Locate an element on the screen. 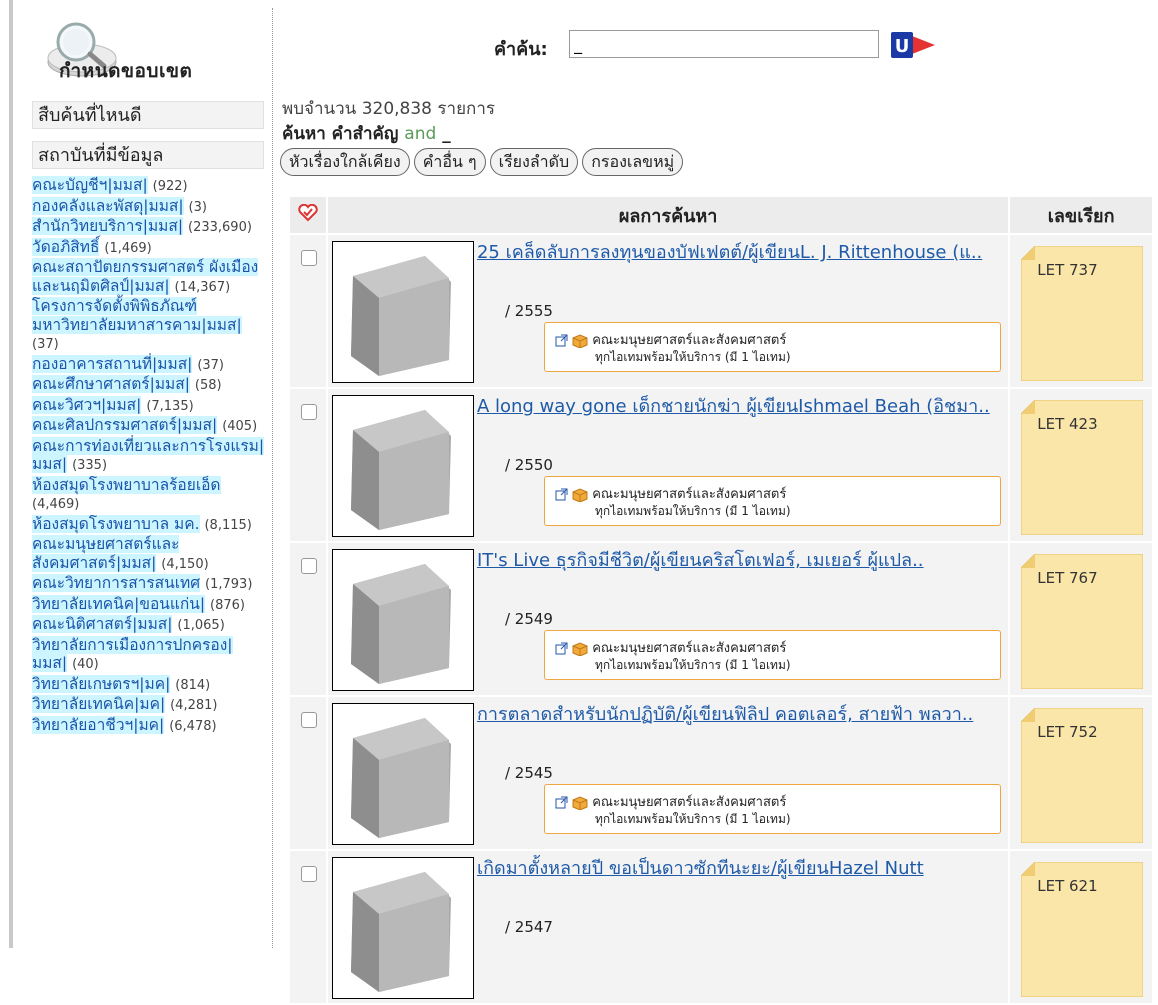  institution-name: สำนักวิทยบริการ|มมส| is located at coordinates (108, 226).